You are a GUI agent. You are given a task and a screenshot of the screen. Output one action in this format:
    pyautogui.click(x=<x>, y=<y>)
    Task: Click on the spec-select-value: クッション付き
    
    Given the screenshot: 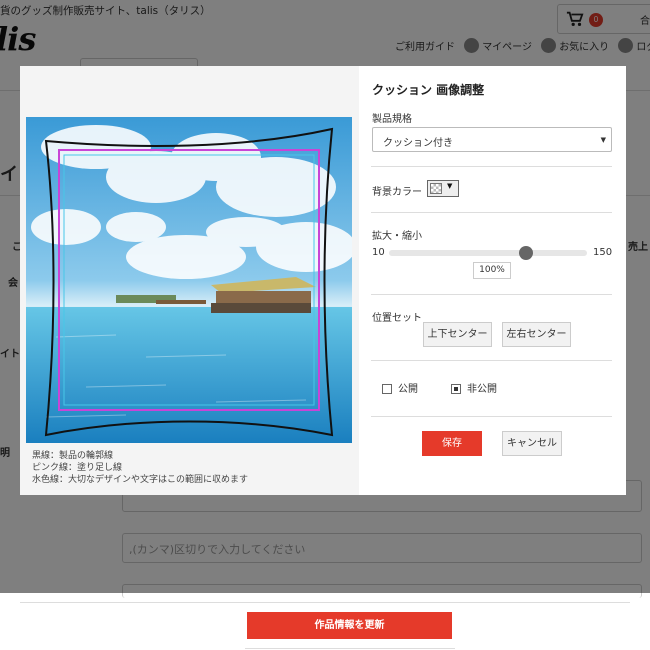 What is the action you would take?
    pyautogui.click(x=418, y=143)
    